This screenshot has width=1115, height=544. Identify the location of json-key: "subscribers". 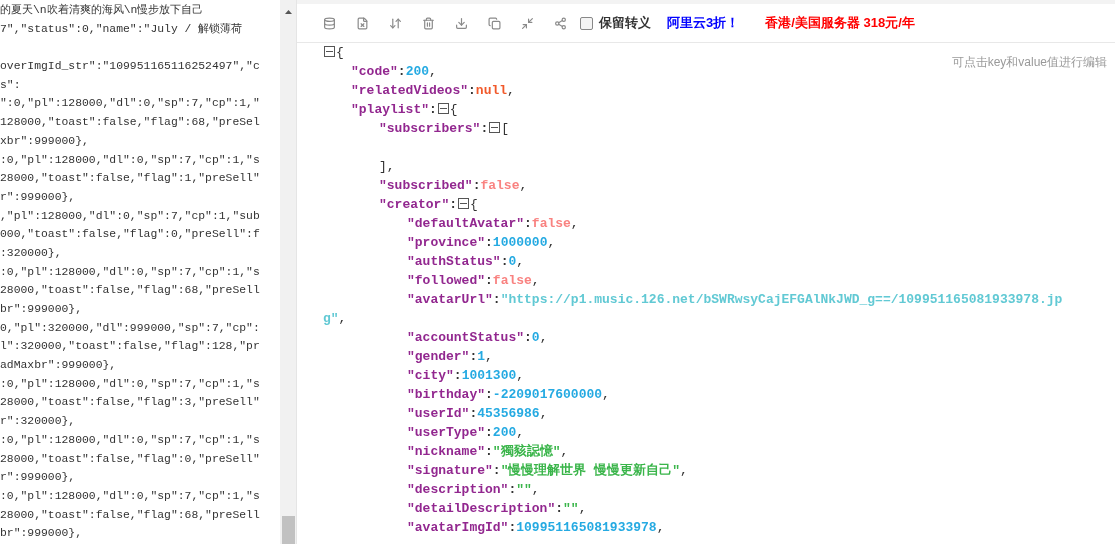
(430, 128).